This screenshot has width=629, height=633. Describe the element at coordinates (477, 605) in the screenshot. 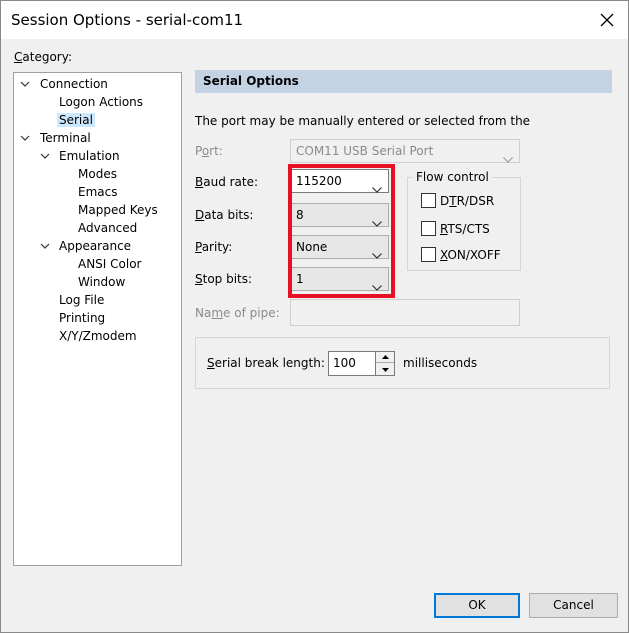

I see `ok-button: OK` at that location.